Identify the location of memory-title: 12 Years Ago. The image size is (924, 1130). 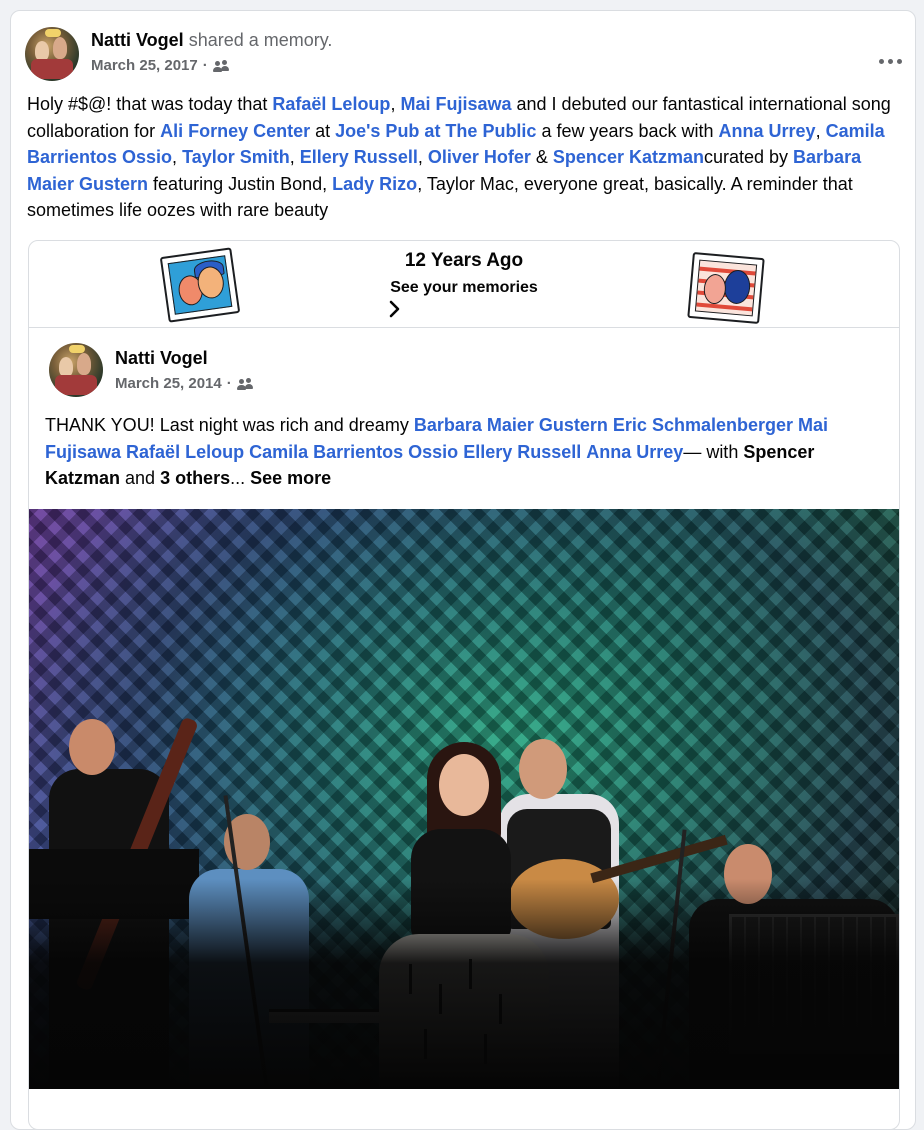
(464, 260).